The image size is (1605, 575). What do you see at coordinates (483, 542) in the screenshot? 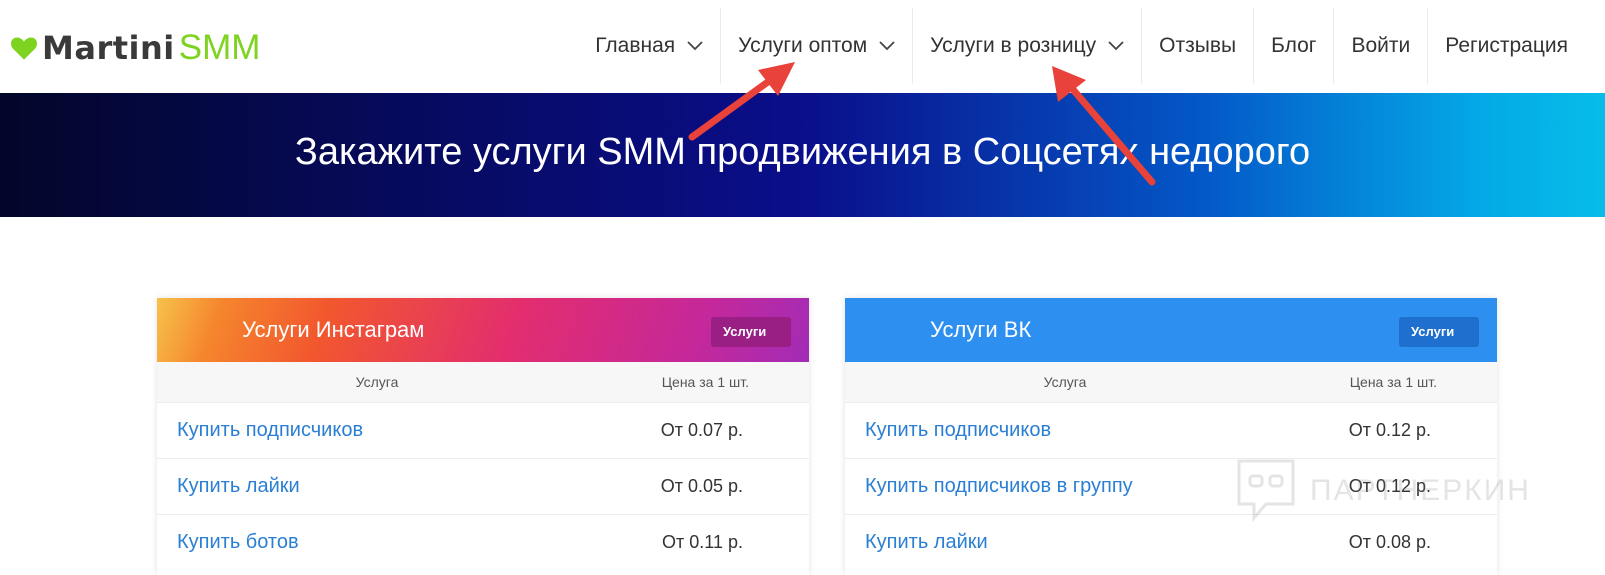
I see `table-row: Купить ботов От 0.11 р.` at bounding box center [483, 542].